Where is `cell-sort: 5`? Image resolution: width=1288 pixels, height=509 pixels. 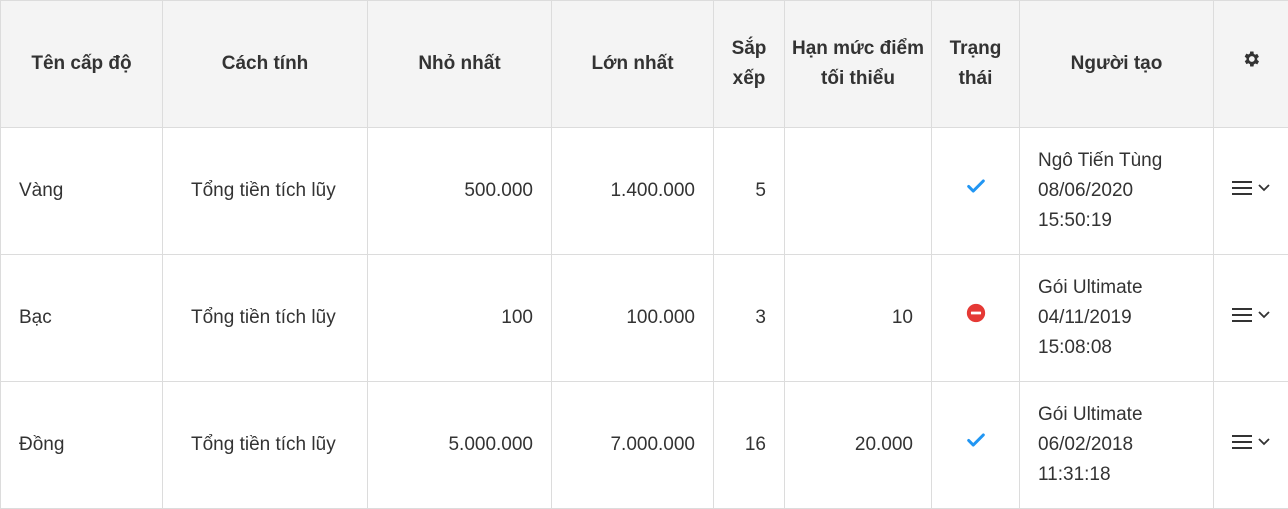 cell-sort: 5 is located at coordinates (749, 191).